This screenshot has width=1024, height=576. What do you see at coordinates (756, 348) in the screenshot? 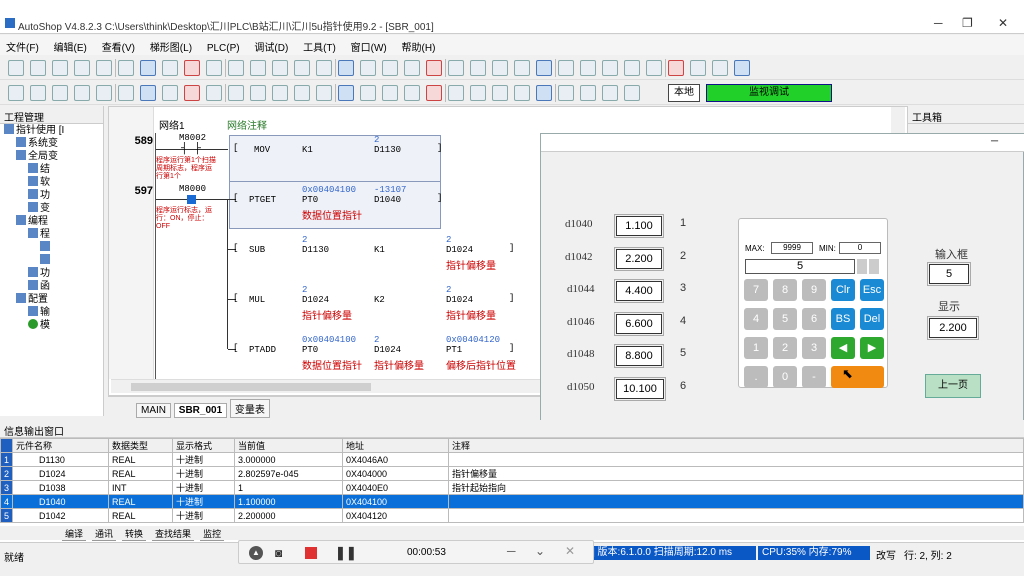
I see `key-button: 1` at bounding box center [756, 348].